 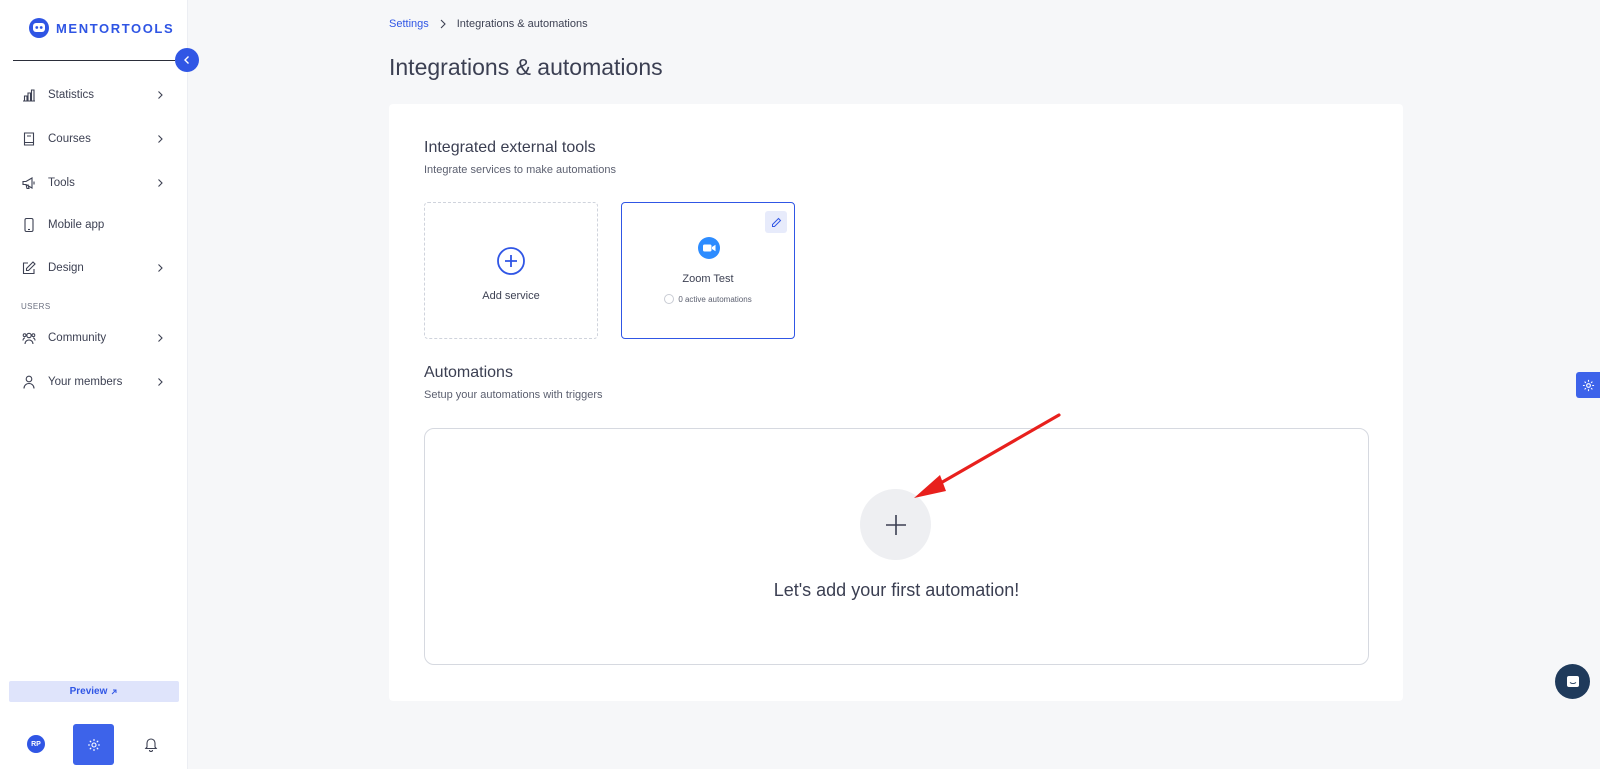 What do you see at coordinates (85, 382) in the screenshot?
I see `sidebar-item-label: Your members` at bounding box center [85, 382].